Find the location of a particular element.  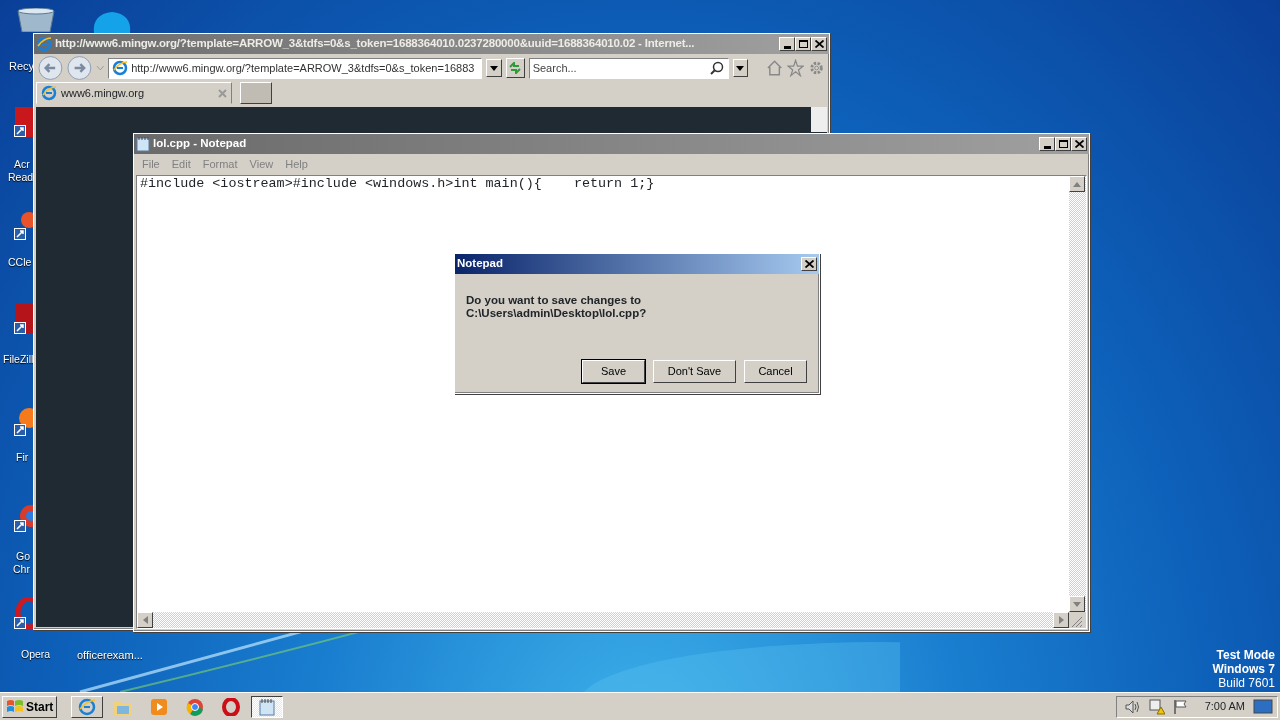

taskbar-button is located at coordinates (267, 706).